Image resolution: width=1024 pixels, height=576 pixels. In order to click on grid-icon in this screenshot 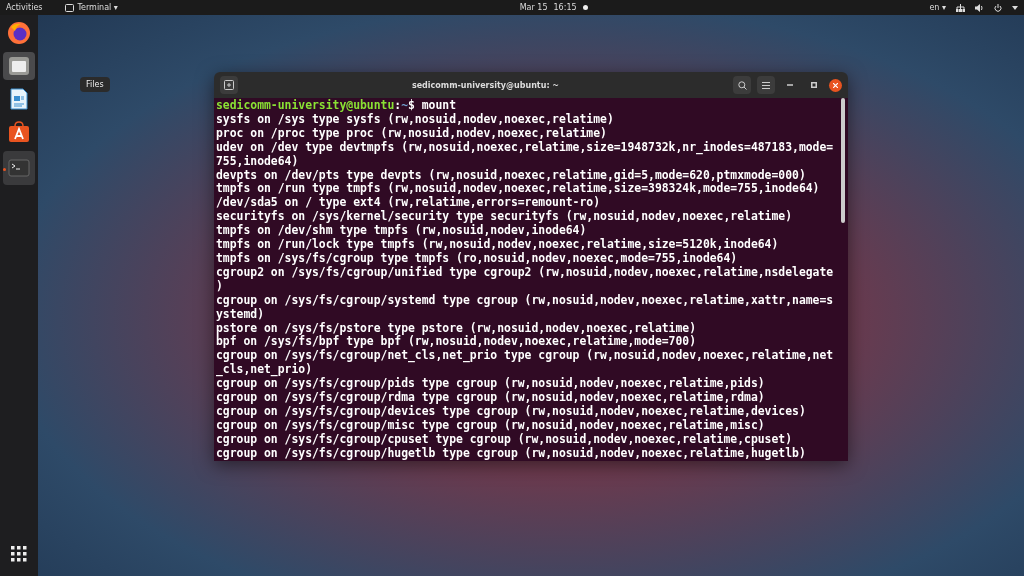, I will do `click(19, 554)`.